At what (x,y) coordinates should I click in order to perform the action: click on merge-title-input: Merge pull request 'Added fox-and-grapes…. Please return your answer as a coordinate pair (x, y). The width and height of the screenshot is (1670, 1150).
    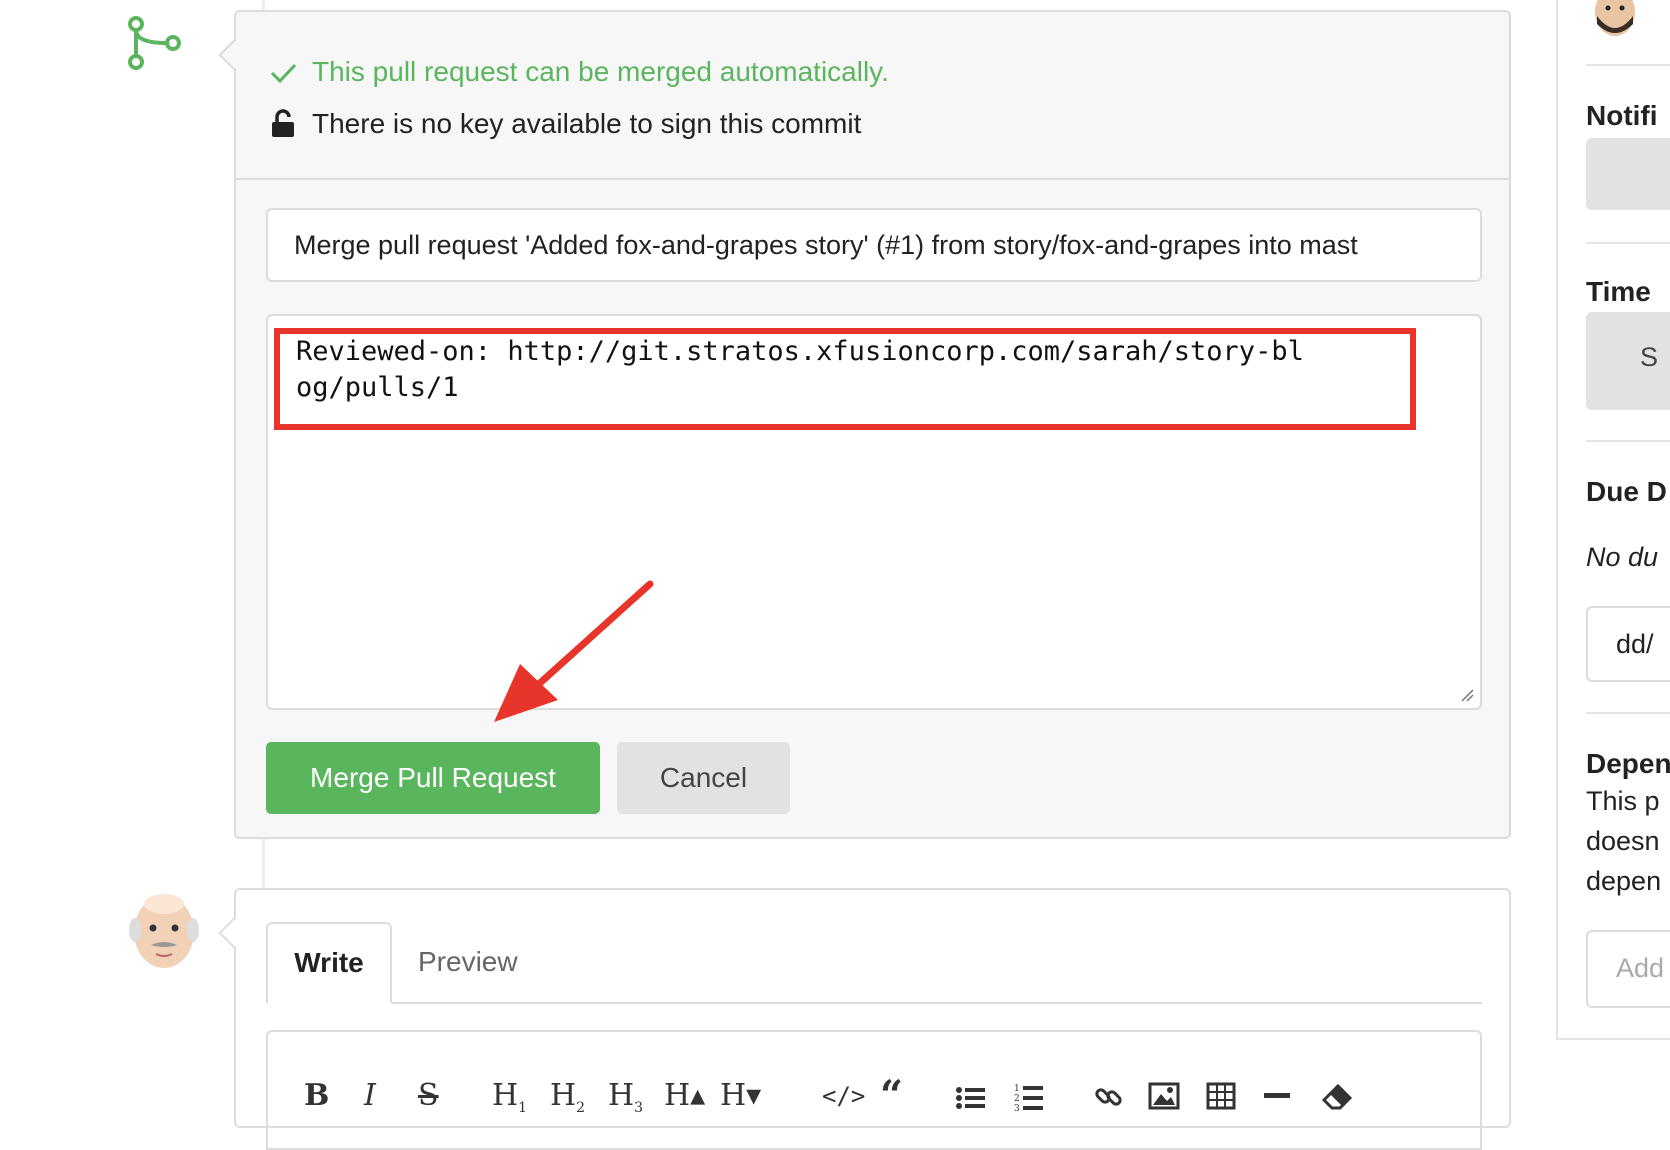
    Looking at the image, I should click on (874, 245).